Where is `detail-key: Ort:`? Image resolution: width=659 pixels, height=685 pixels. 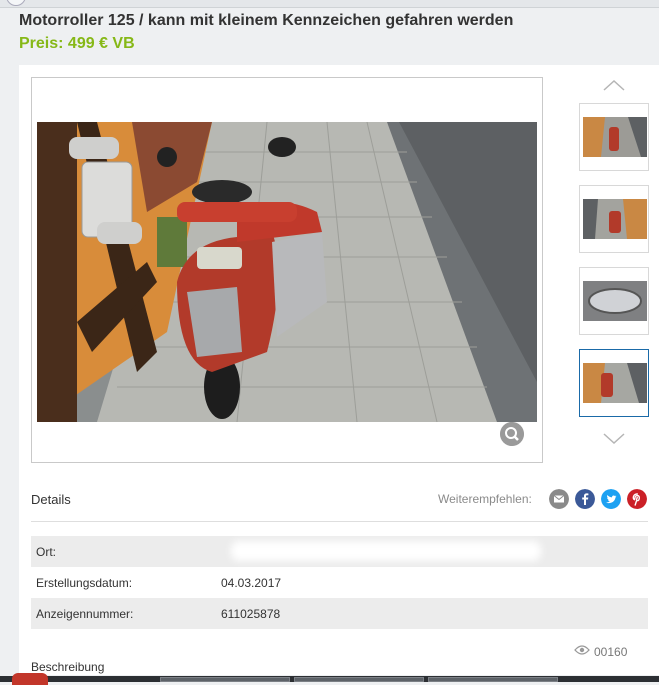 detail-key: Ort: is located at coordinates (46, 552).